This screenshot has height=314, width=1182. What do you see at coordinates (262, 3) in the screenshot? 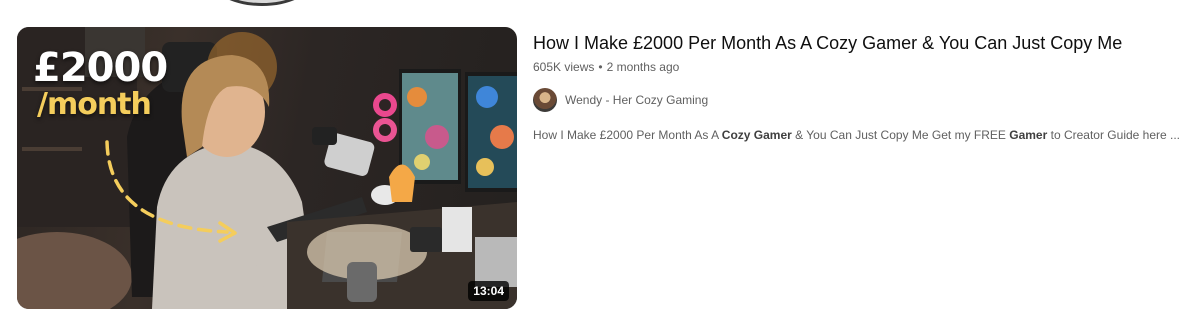
I see `previous-channel-avatar` at bounding box center [262, 3].